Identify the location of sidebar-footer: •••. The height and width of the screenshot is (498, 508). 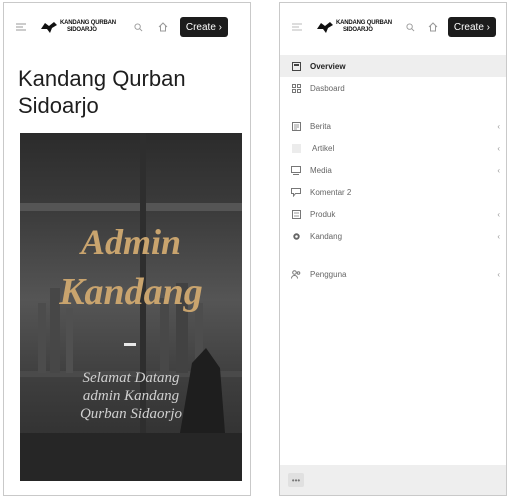
(393, 480).